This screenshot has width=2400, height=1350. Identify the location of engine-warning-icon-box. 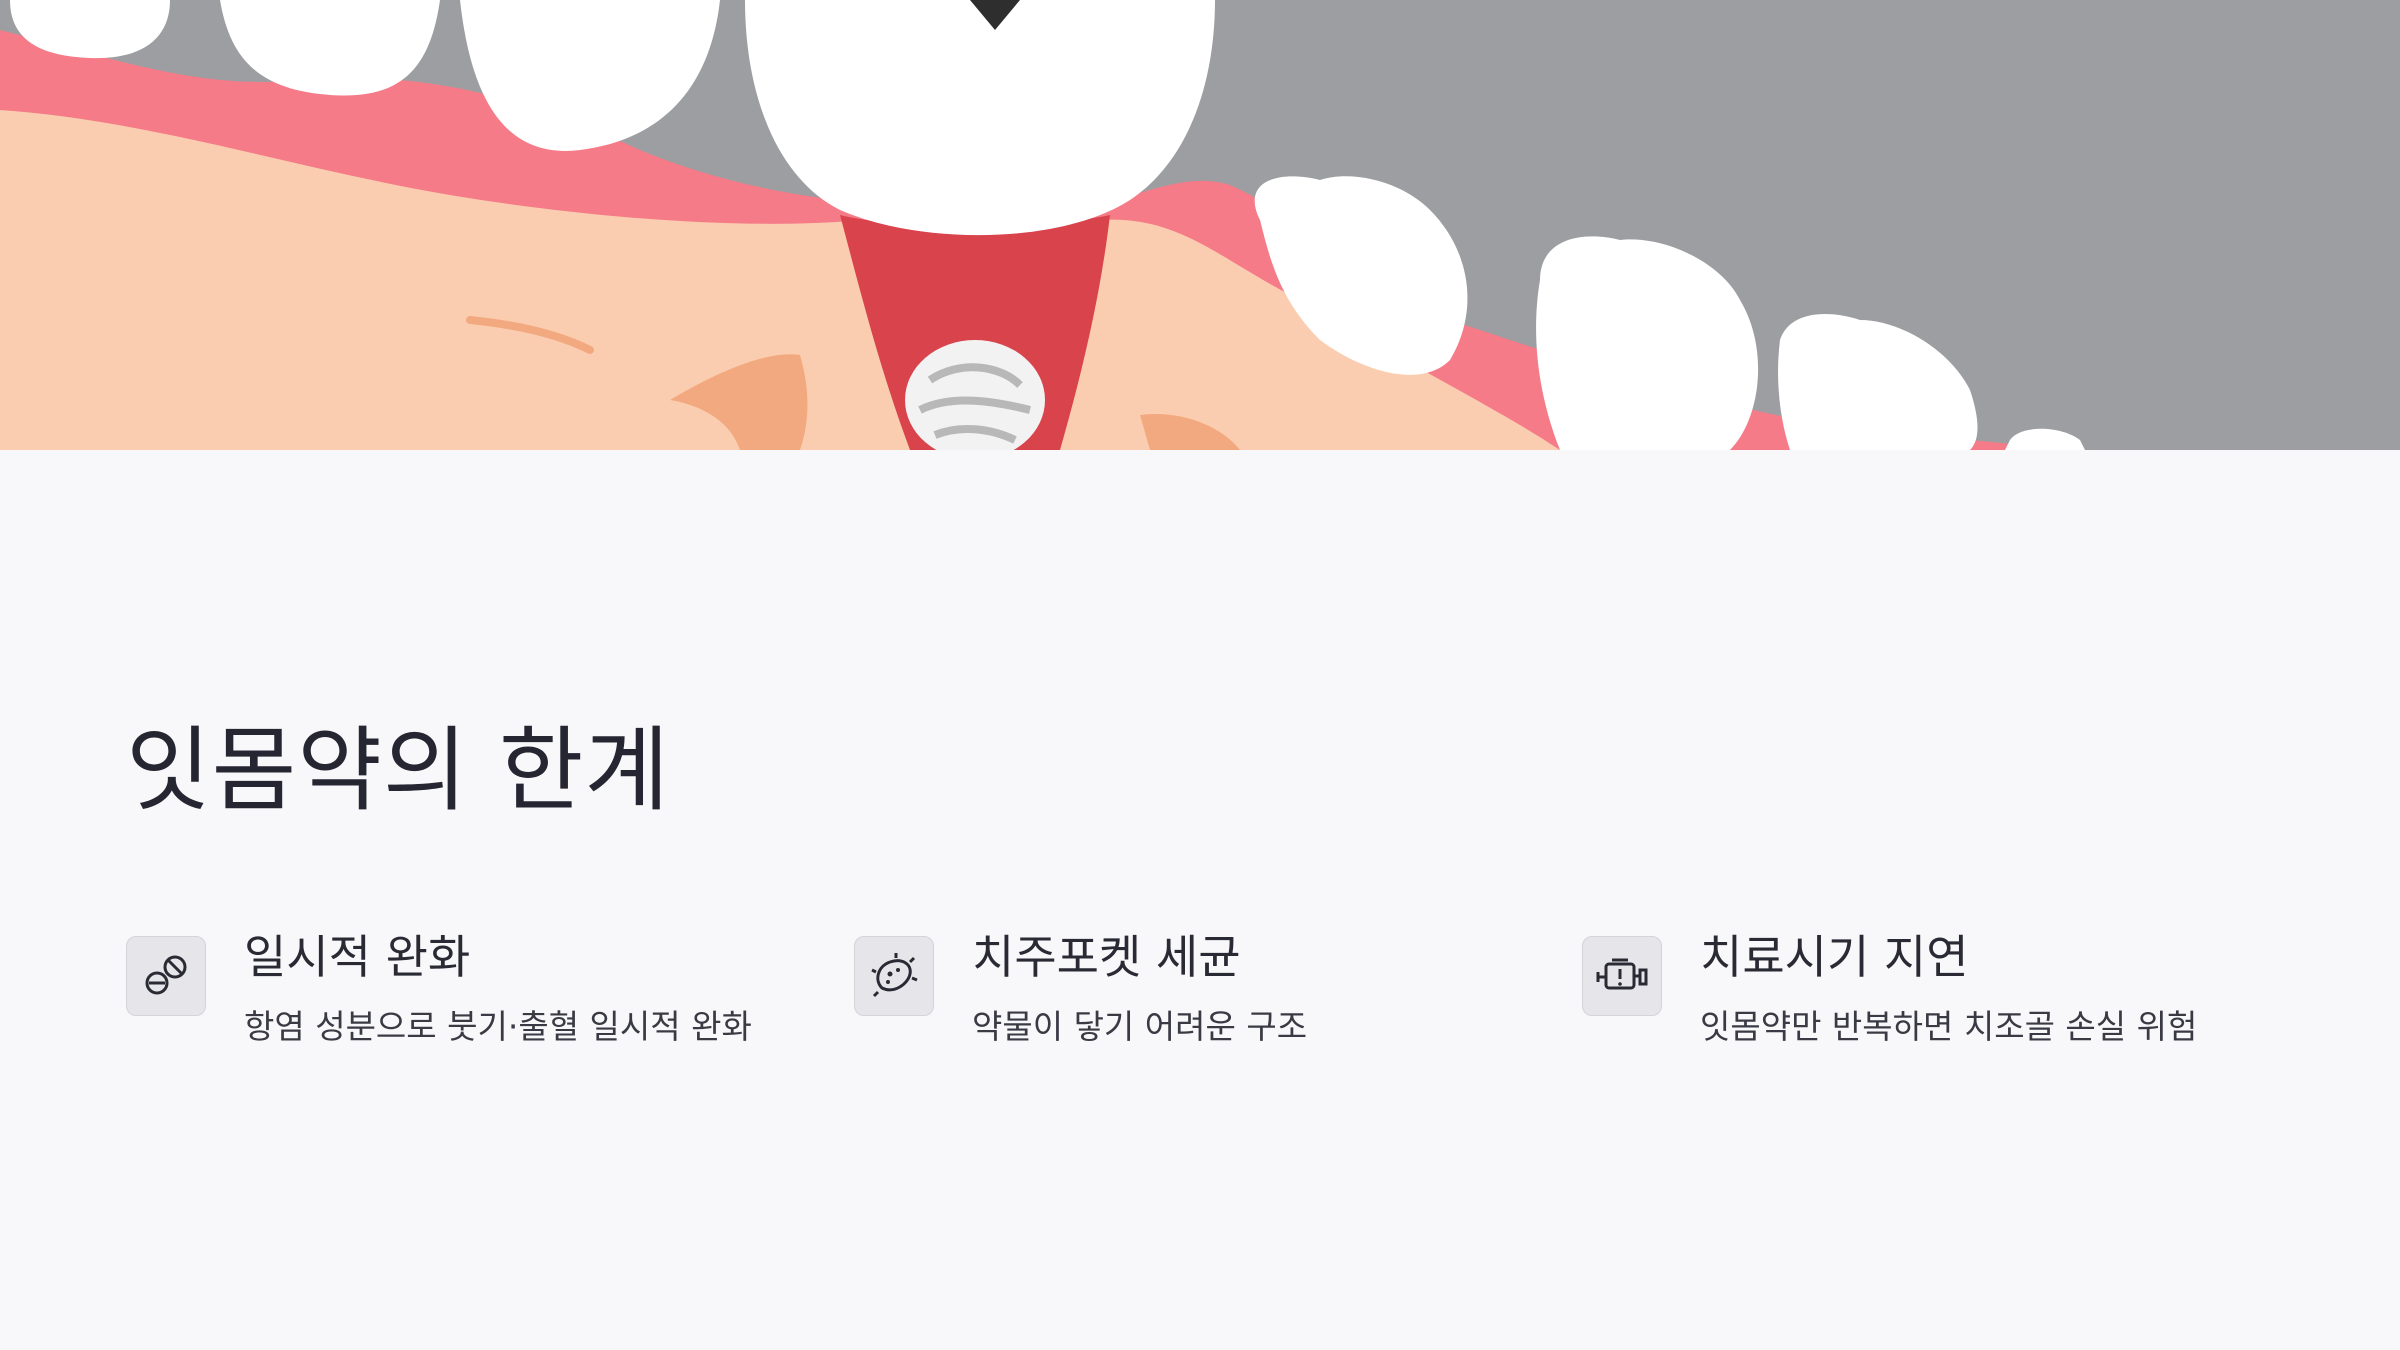
(1622, 976).